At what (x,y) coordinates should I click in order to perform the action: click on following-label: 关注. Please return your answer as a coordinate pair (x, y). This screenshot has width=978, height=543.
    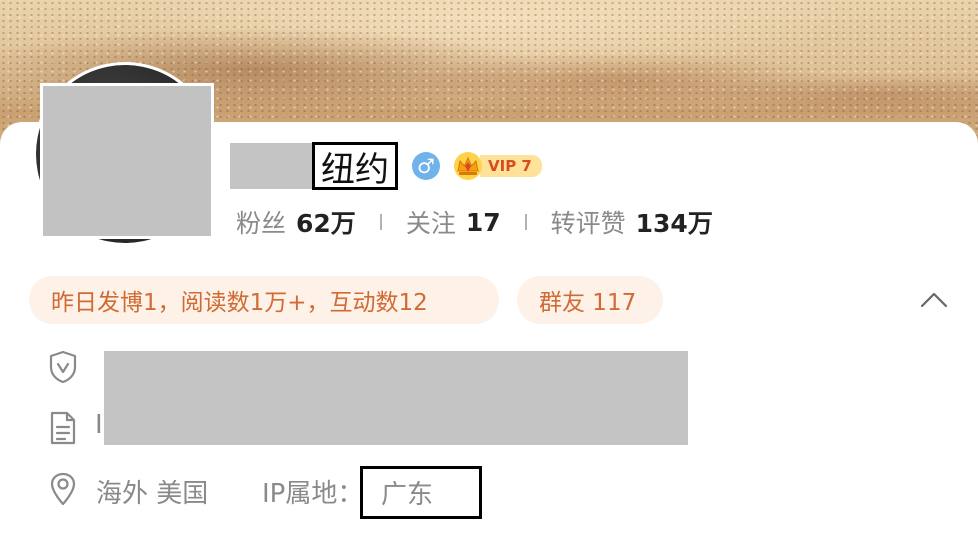
    Looking at the image, I should click on (431, 222).